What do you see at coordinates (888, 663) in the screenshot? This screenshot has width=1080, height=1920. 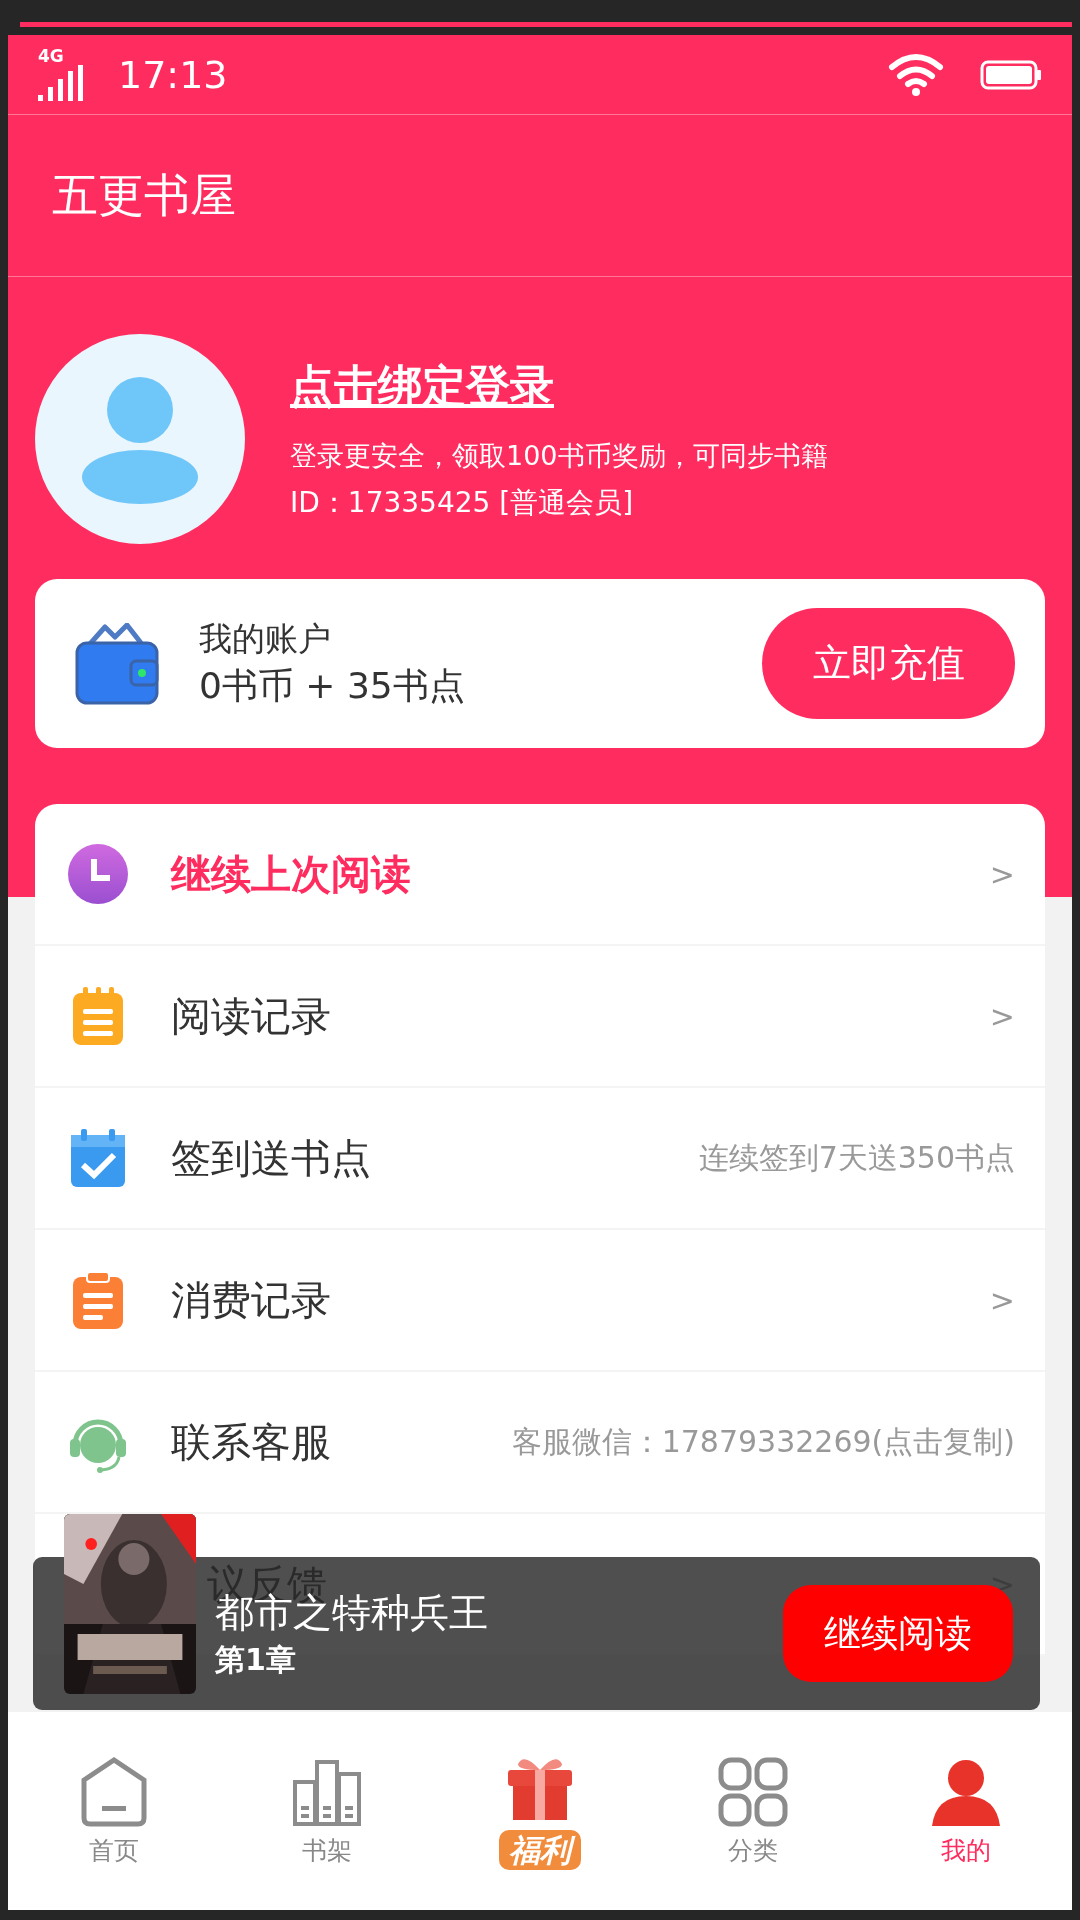 I see `recharge-button: 立即充值` at bounding box center [888, 663].